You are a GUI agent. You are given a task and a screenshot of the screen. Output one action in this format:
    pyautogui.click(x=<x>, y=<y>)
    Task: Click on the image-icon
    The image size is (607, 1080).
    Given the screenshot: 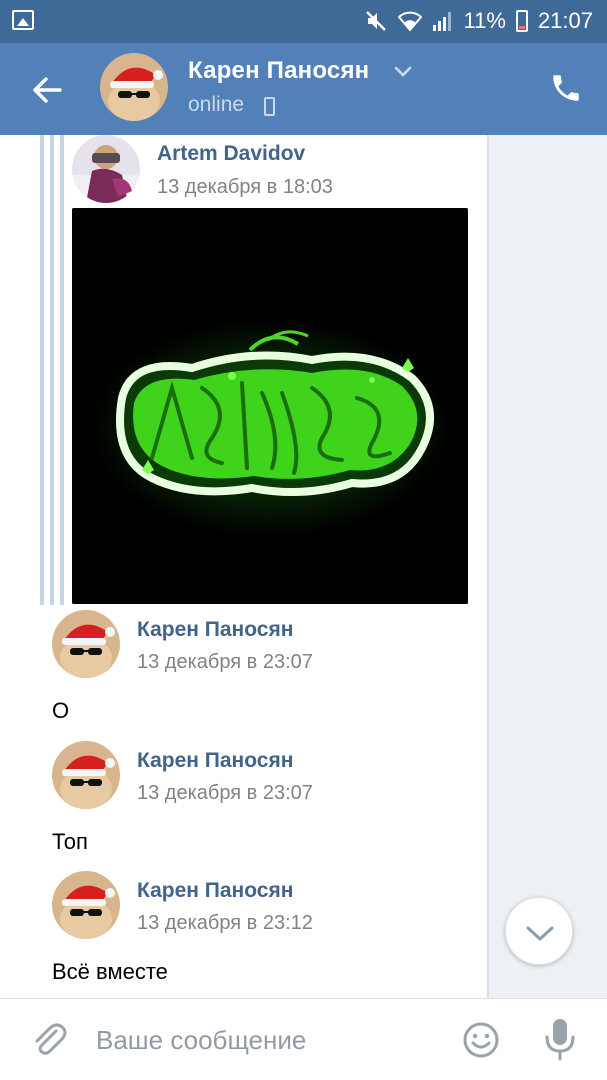 What is the action you would take?
    pyautogui.click(x=23, y=20)
    